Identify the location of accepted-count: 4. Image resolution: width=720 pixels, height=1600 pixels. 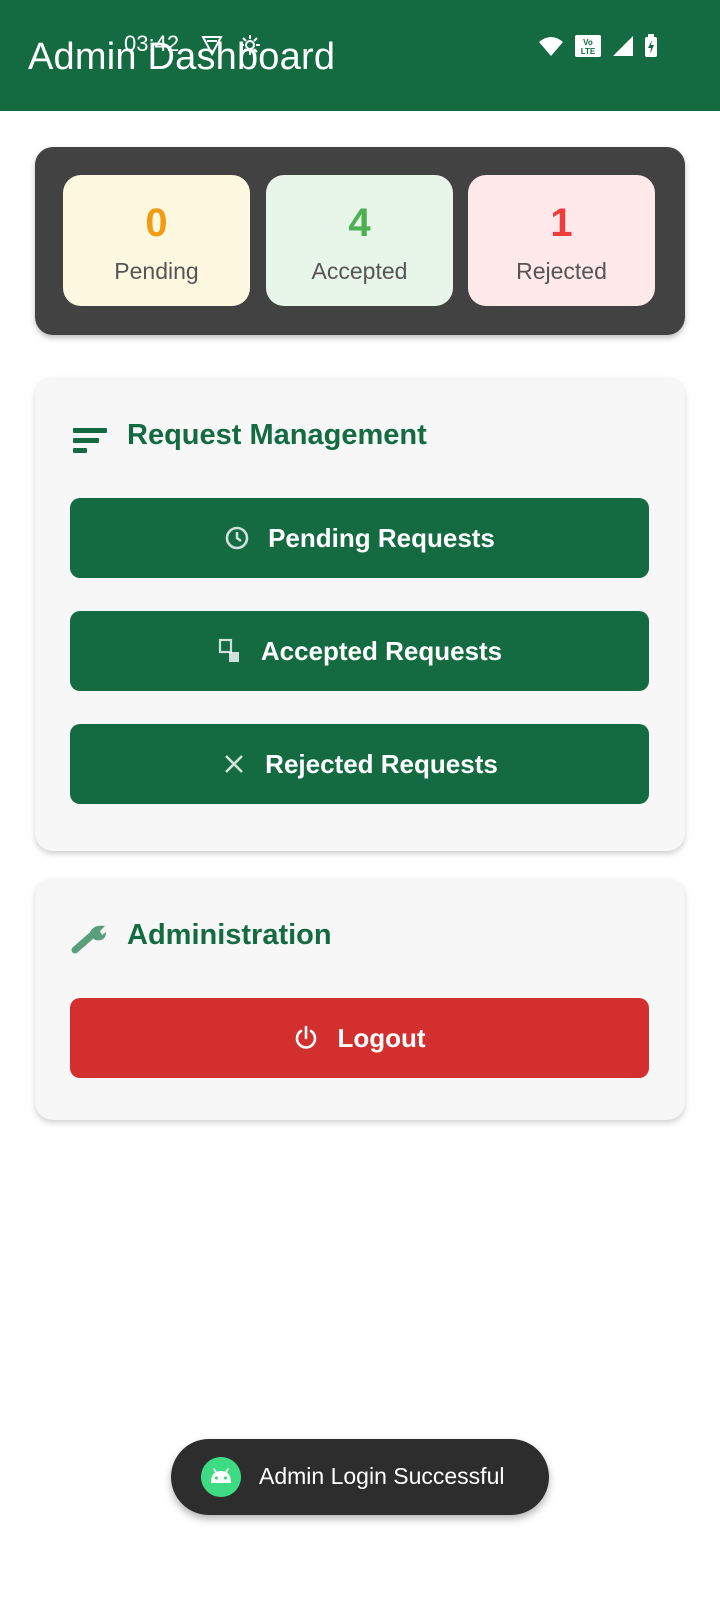
(359, 223).